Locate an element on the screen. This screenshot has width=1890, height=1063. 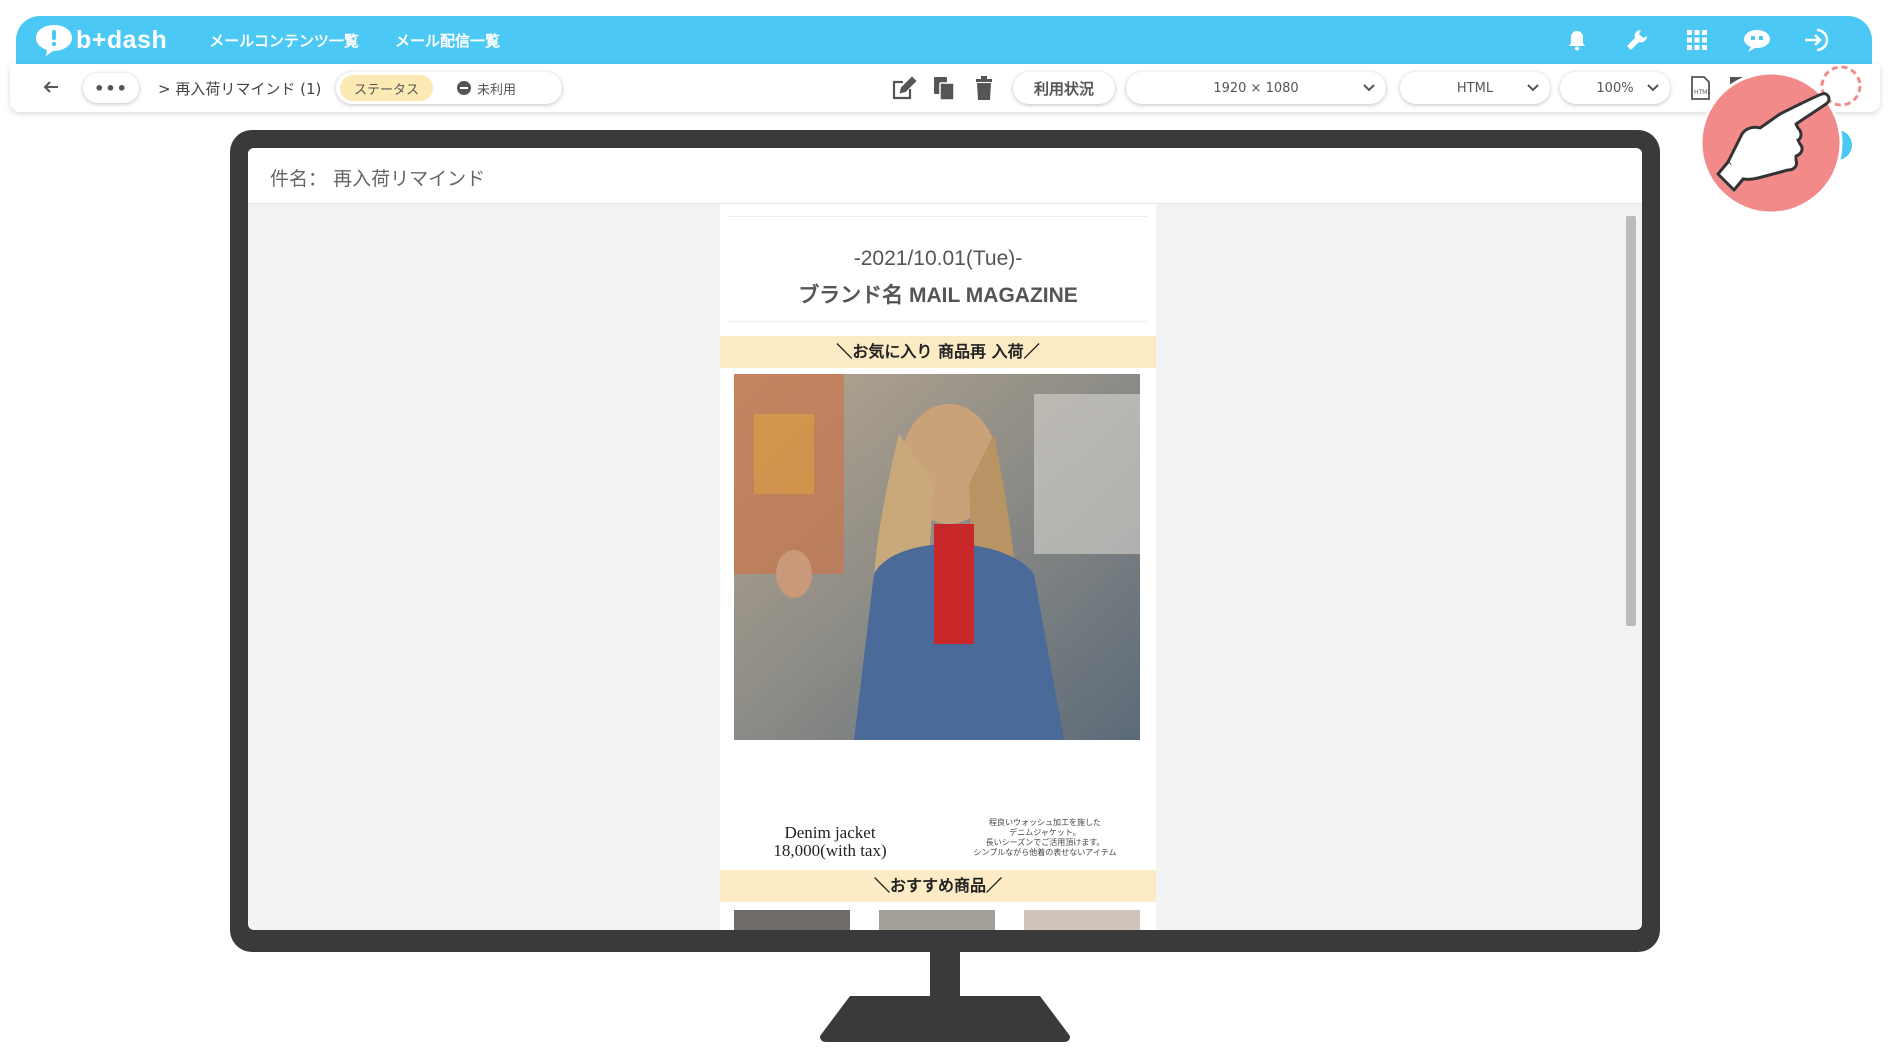
top-nav-bar: b+dash メールコンテンツ一覧 メール配信一覧 is located at coordinates (944, 40).